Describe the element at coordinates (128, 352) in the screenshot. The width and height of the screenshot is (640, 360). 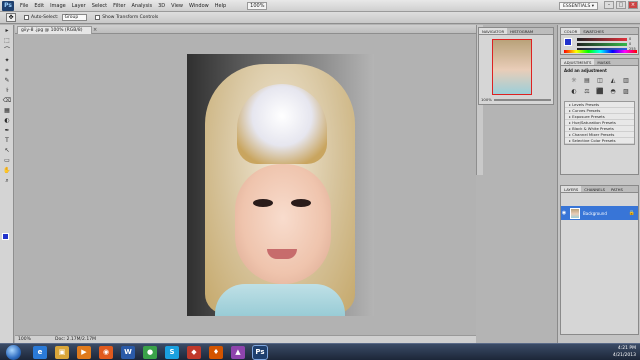
I see `taskbar-word-icon: W` at that location.